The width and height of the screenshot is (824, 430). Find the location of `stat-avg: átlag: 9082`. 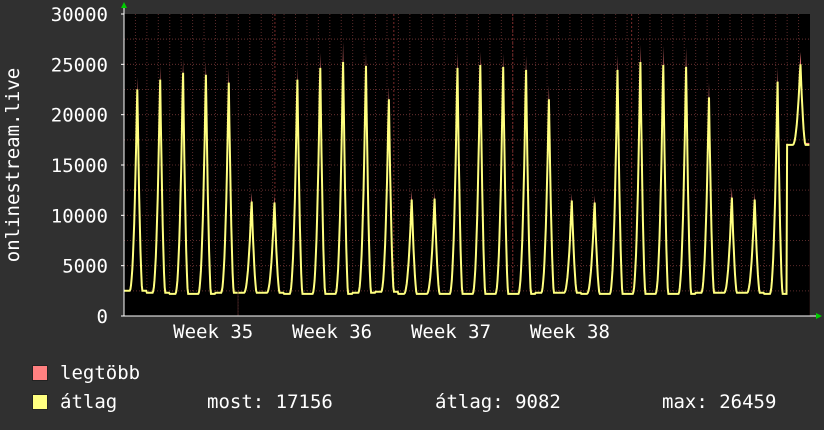

stat-avg: átlag: 9082 is located at coordinates (498, 402).